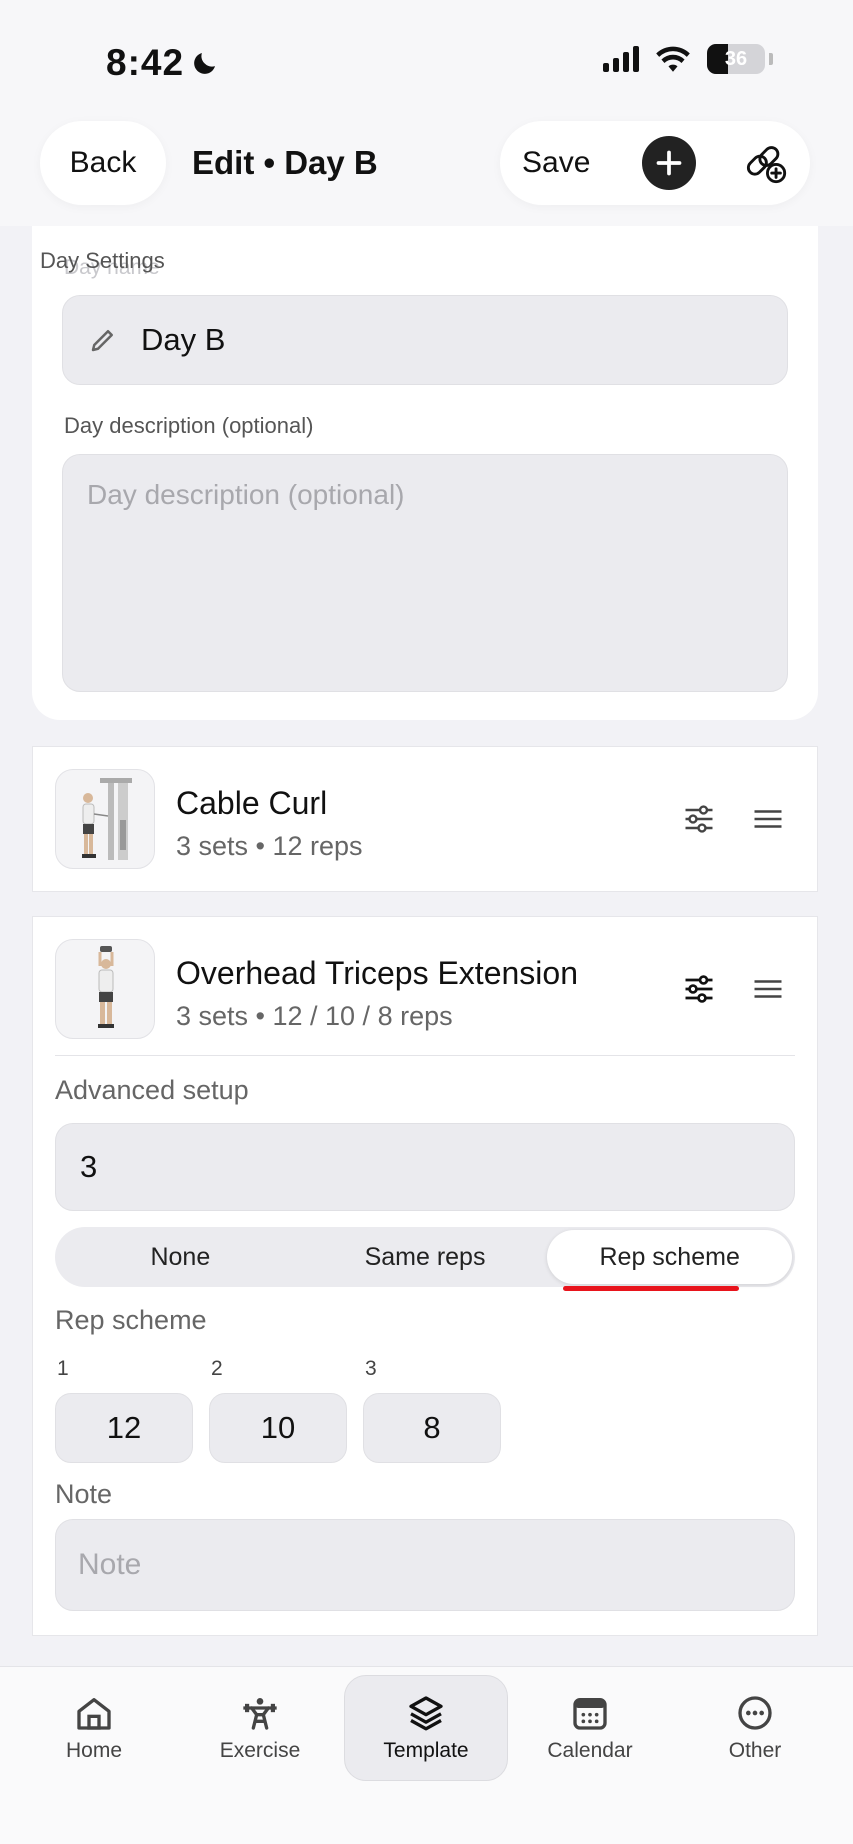 This screenshot has width=853, height=1844. Describe the element at coordinates (103, 163) in the screenshot. I see `back-button: Back` at that location.